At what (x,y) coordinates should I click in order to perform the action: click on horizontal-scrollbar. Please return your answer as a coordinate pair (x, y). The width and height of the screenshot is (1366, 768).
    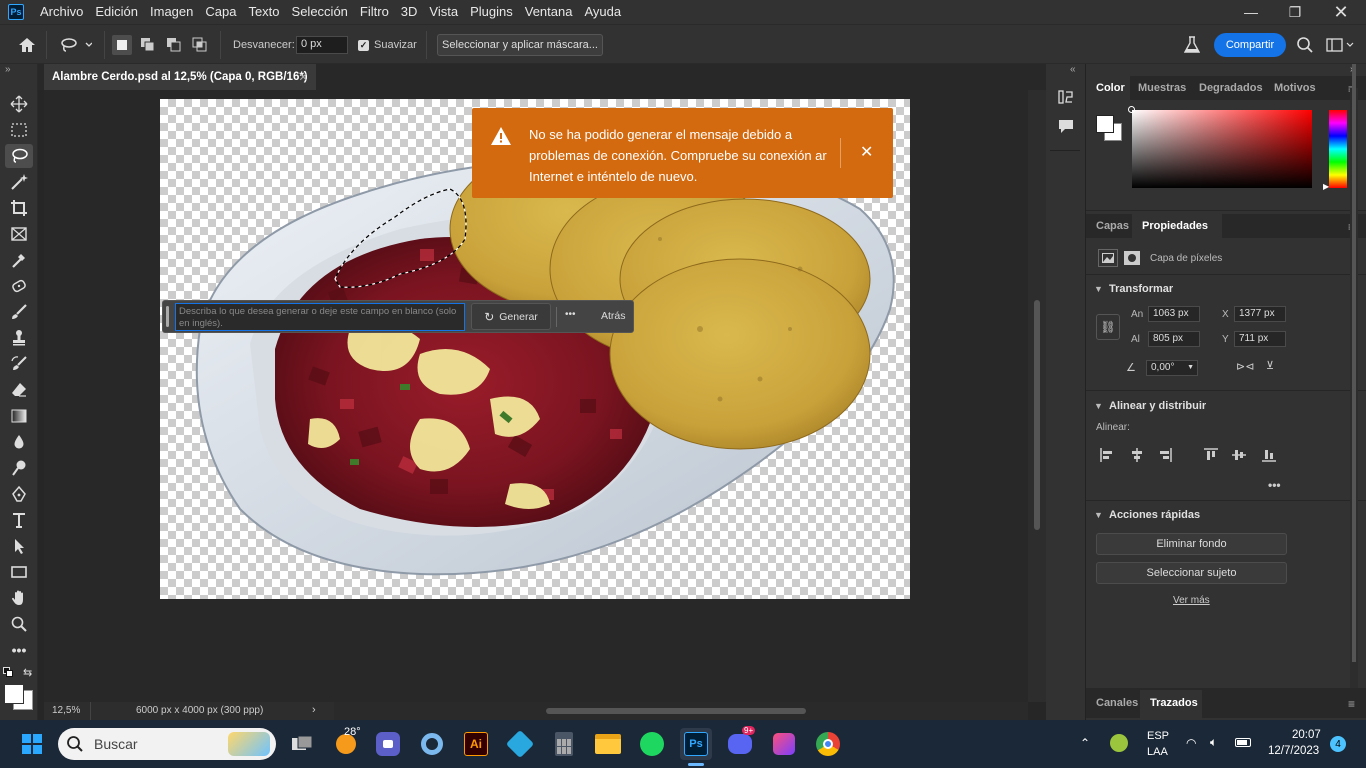
    Looking at the image, I should click on (681, 711).